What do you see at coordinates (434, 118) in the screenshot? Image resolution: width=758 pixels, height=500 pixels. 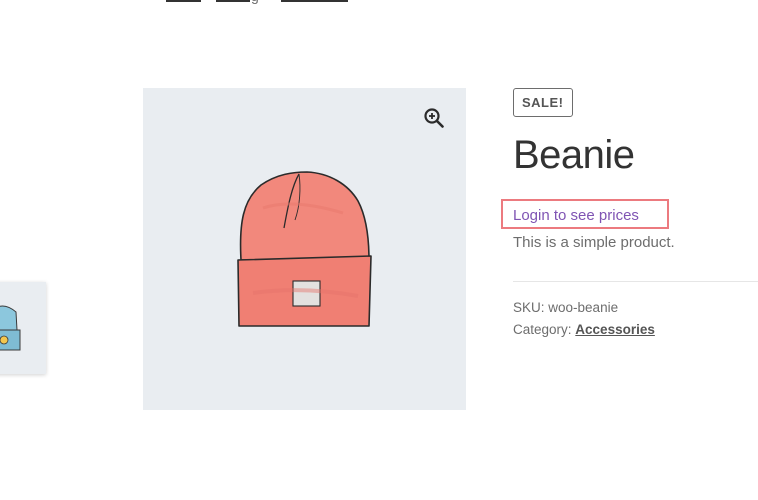 I see `zoom-in-icon` at bounding box center [434, 118].